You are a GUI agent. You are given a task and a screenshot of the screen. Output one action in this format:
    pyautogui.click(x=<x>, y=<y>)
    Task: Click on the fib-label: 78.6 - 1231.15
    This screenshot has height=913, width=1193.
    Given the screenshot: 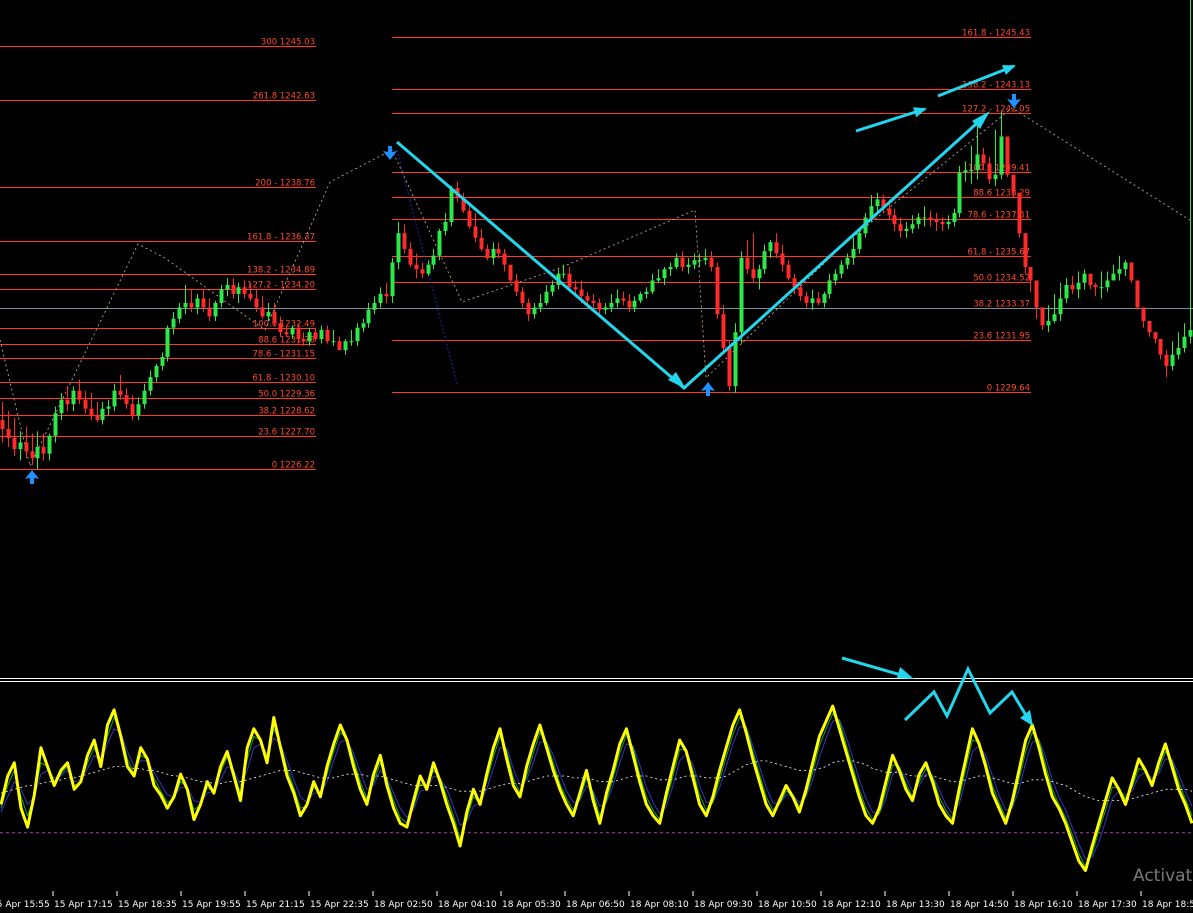 What is the action you would take?
    pyautogui.click(x=283, y=355)
    